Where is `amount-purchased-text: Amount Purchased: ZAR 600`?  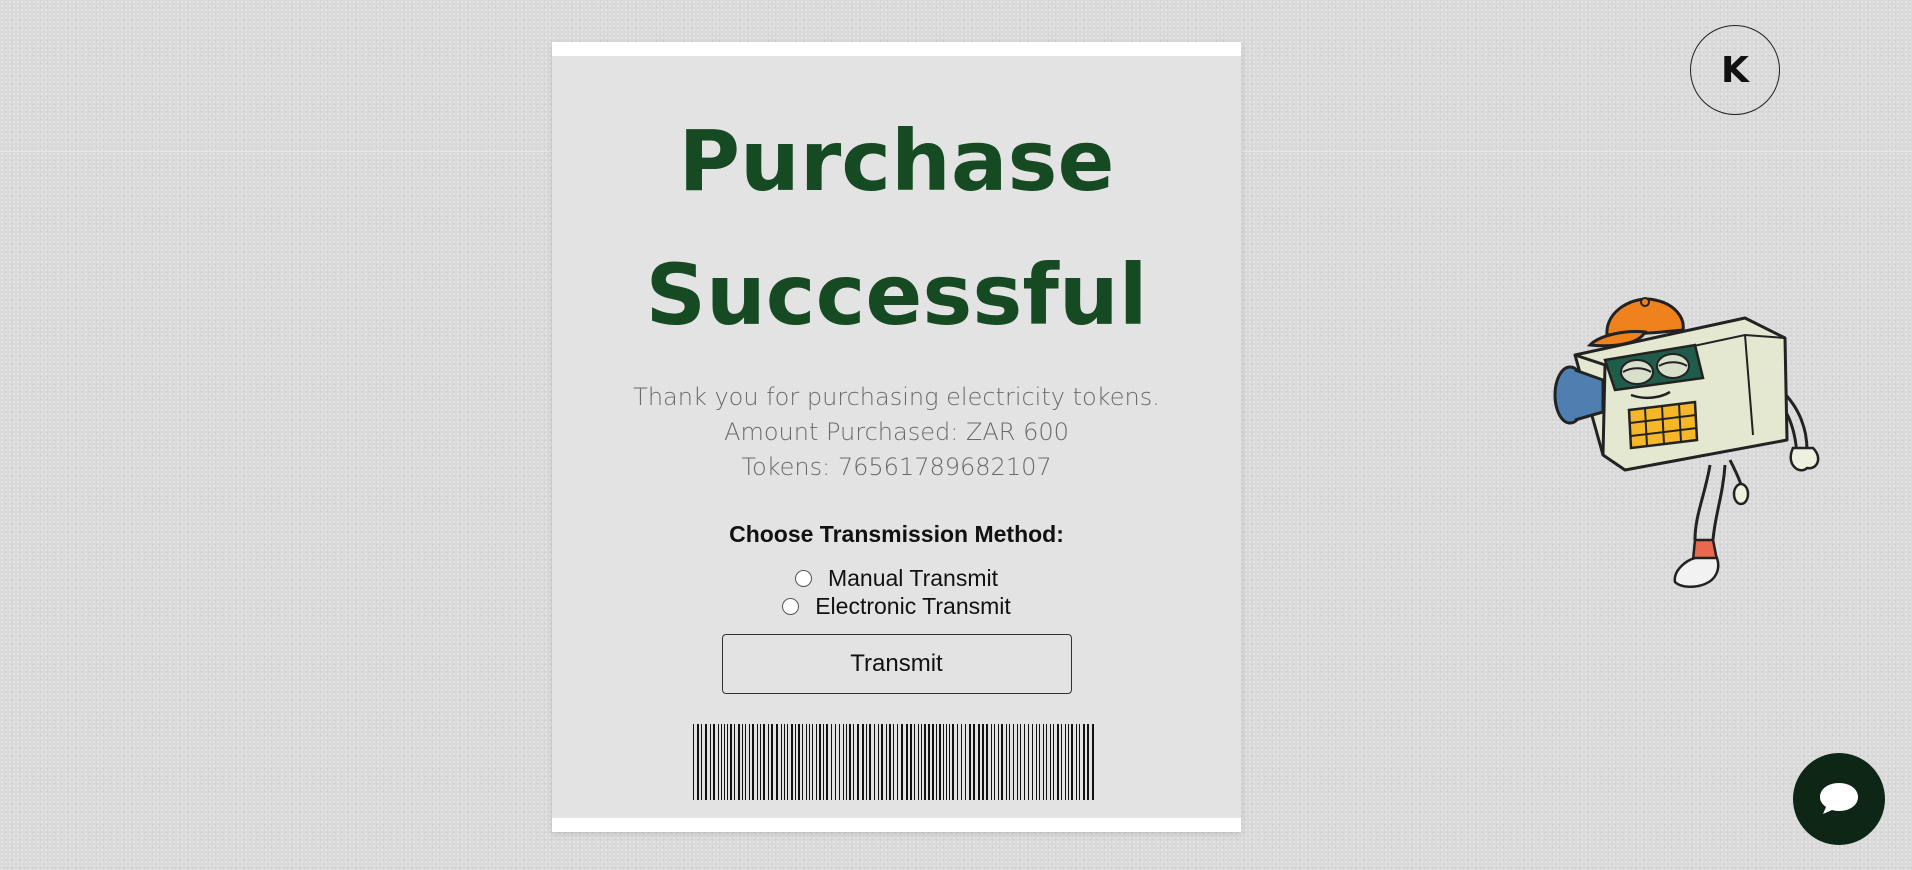 amount-purchased-text: Amount Purchased: ZAR 600 is located at coordinates (896, 432).